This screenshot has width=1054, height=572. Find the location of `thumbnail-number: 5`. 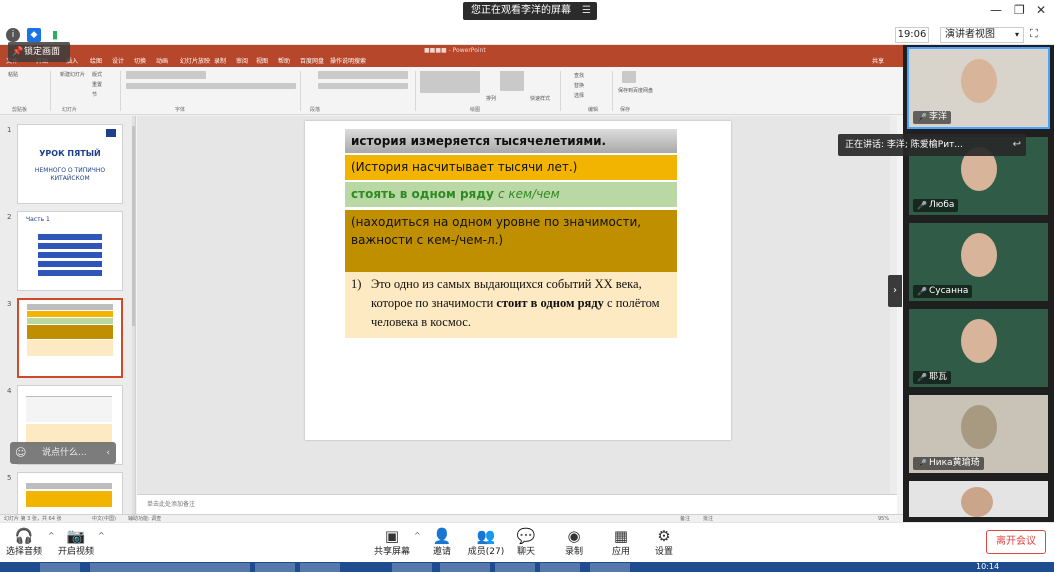

thumbnail-number: 5 is located at coordinates (9, 478).